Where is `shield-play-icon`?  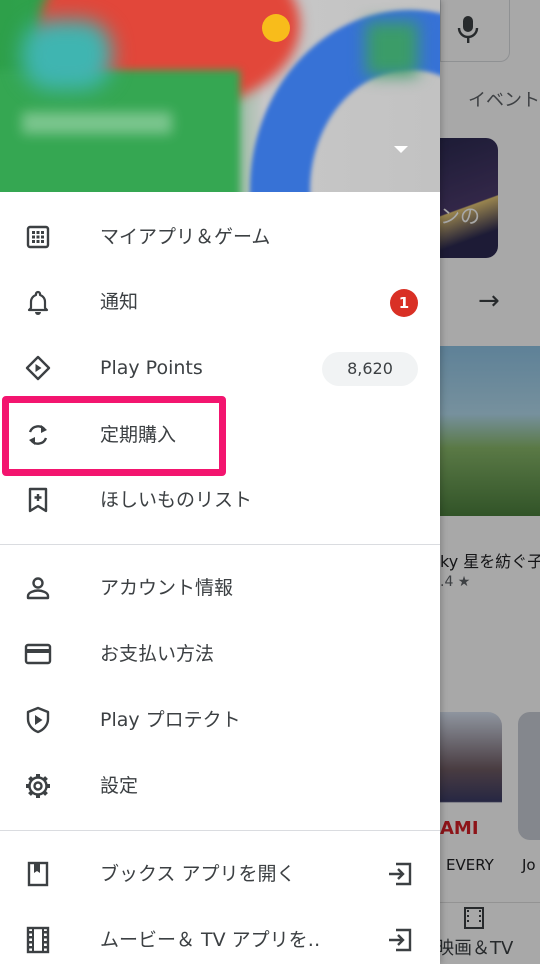 shield-play-icon is located at coordinates (38, 720).